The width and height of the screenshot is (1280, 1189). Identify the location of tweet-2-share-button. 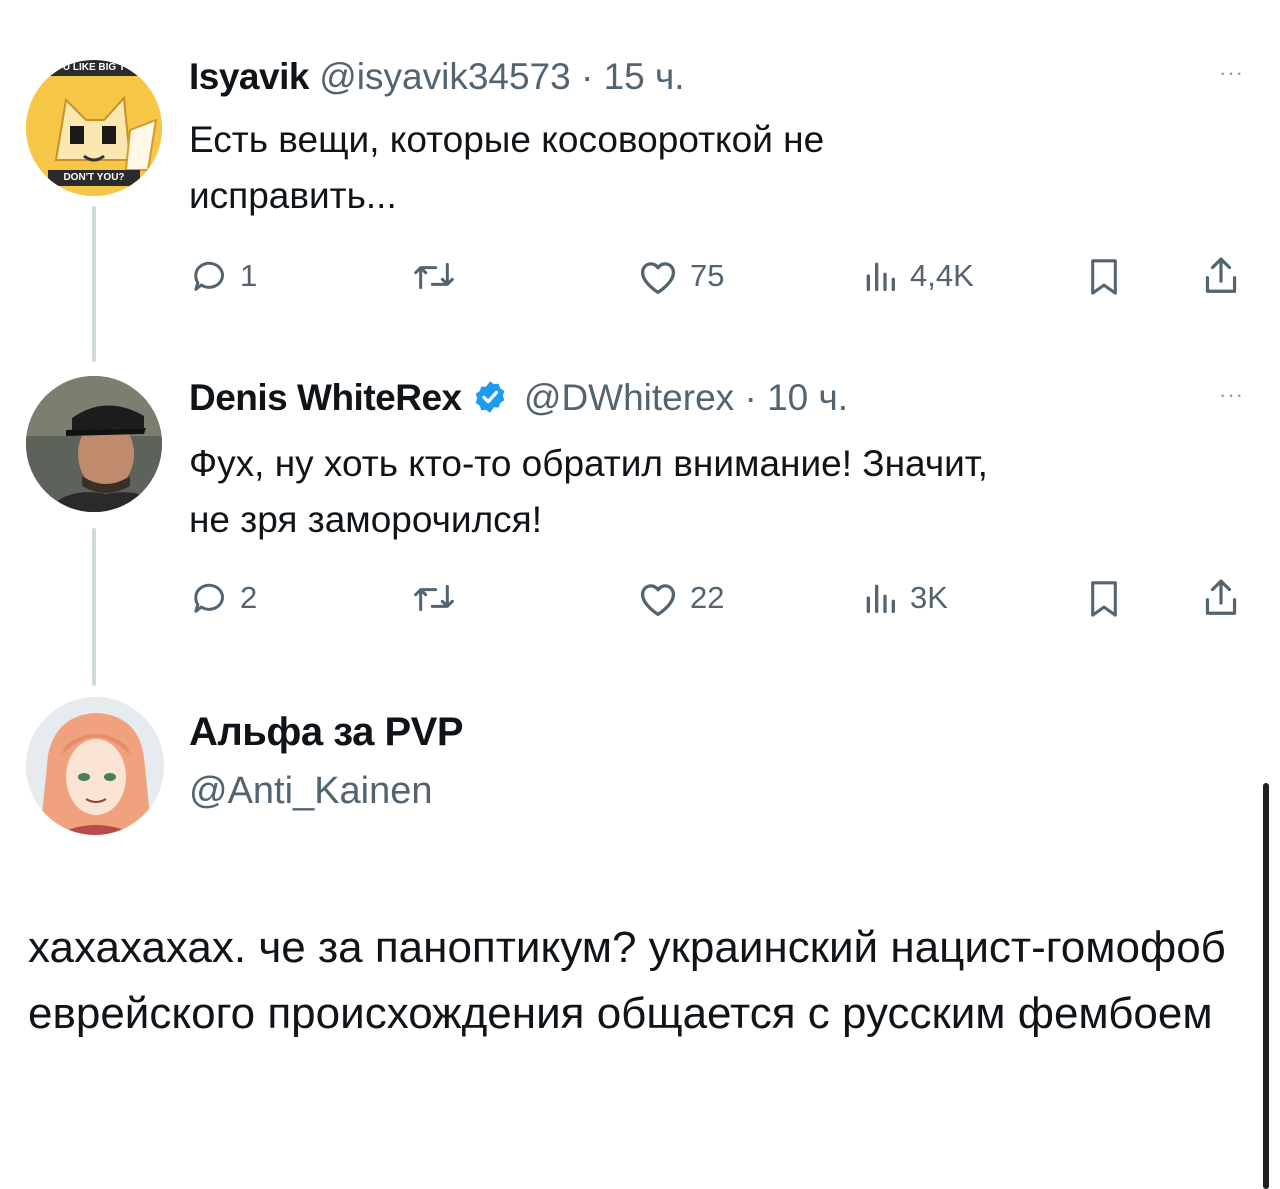
(1221, 598).